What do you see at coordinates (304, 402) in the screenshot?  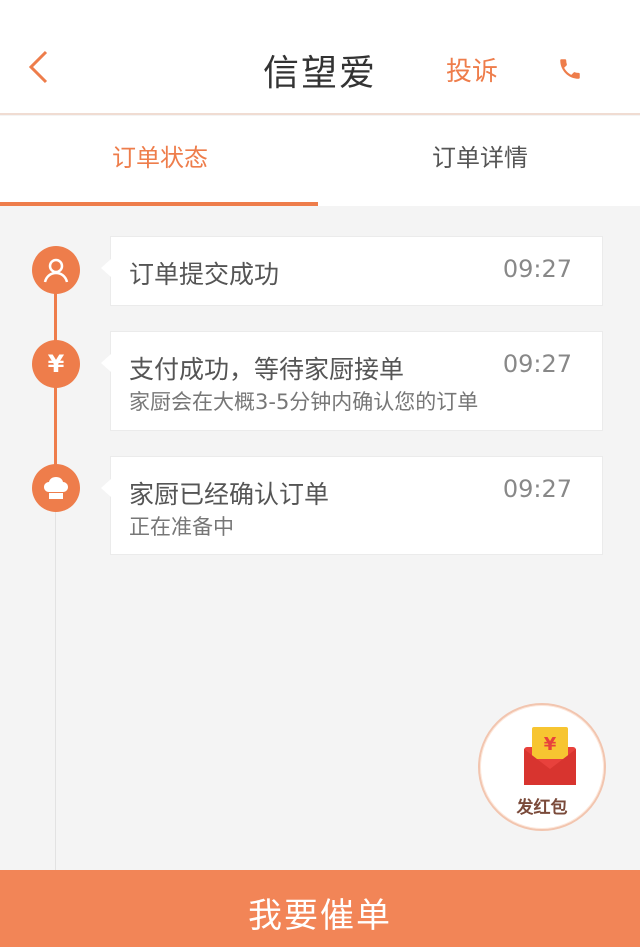 I see `step-subtitle: 家厨会在大概3-5分钟内确认您的订单` at bounding box center [304, 402].